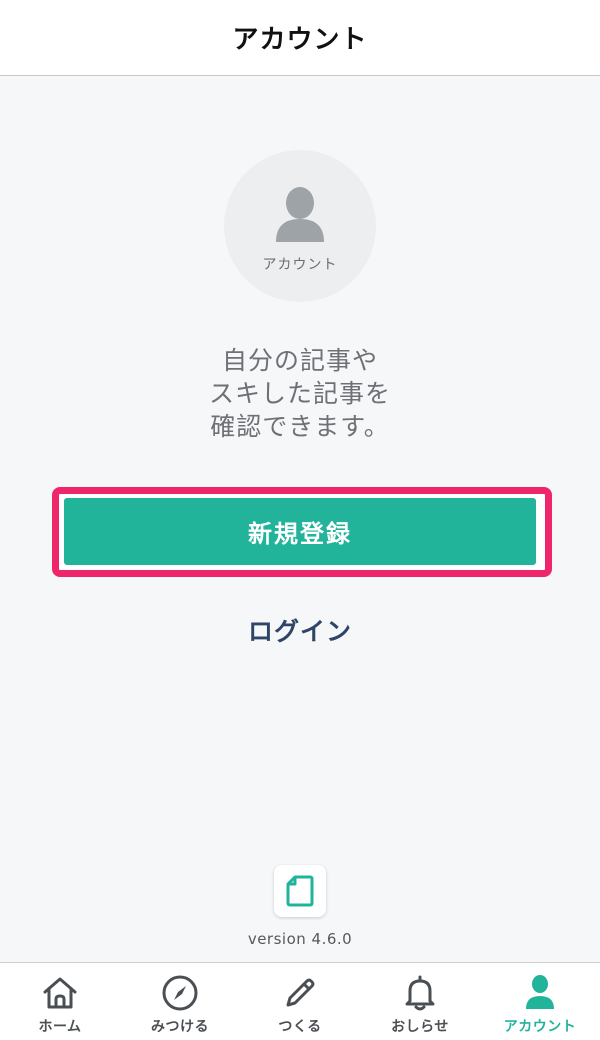 The image size is (600, 1040). Describe the element at coordinates (60, 993) in the screenshot. I see `home-icon` at that location.